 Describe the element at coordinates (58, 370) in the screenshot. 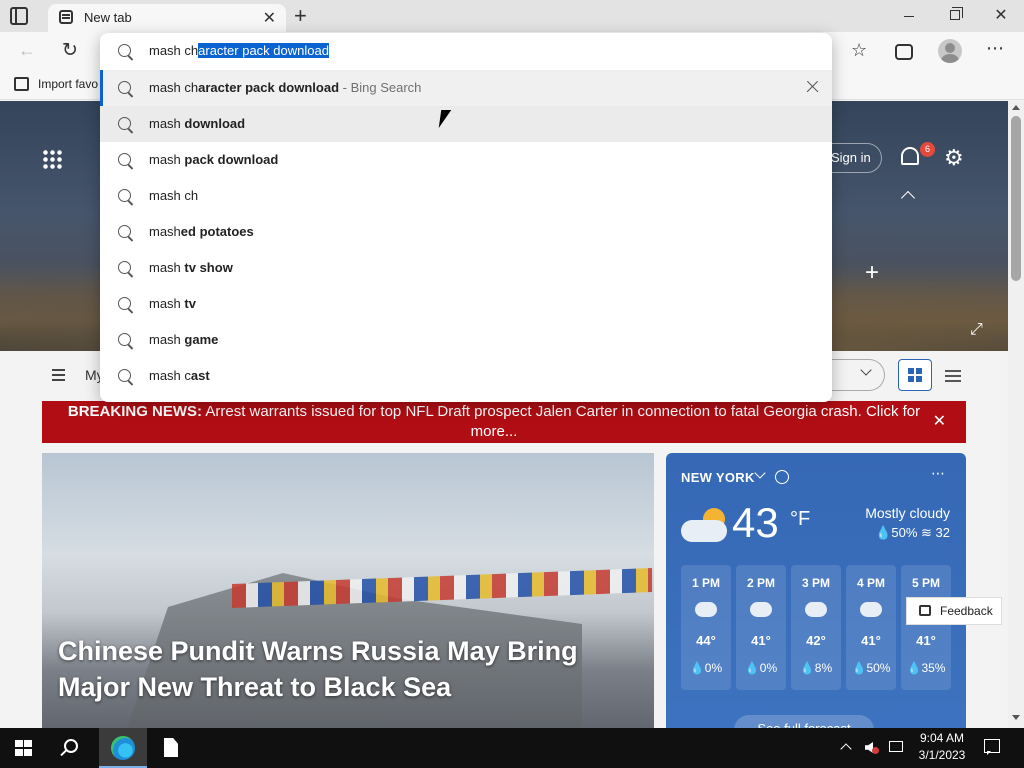

I see `feed-menu-icon` at that location.